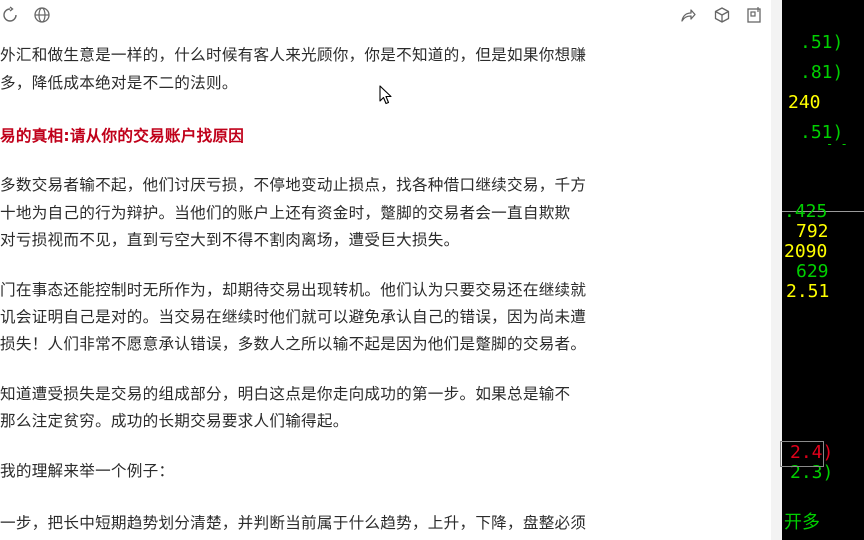 The height and width of the screenshot is (540, 864). What do you see at coordinates (688, 15) in the screenshot?
I see `share-icon` at bounding box center [688, 15].